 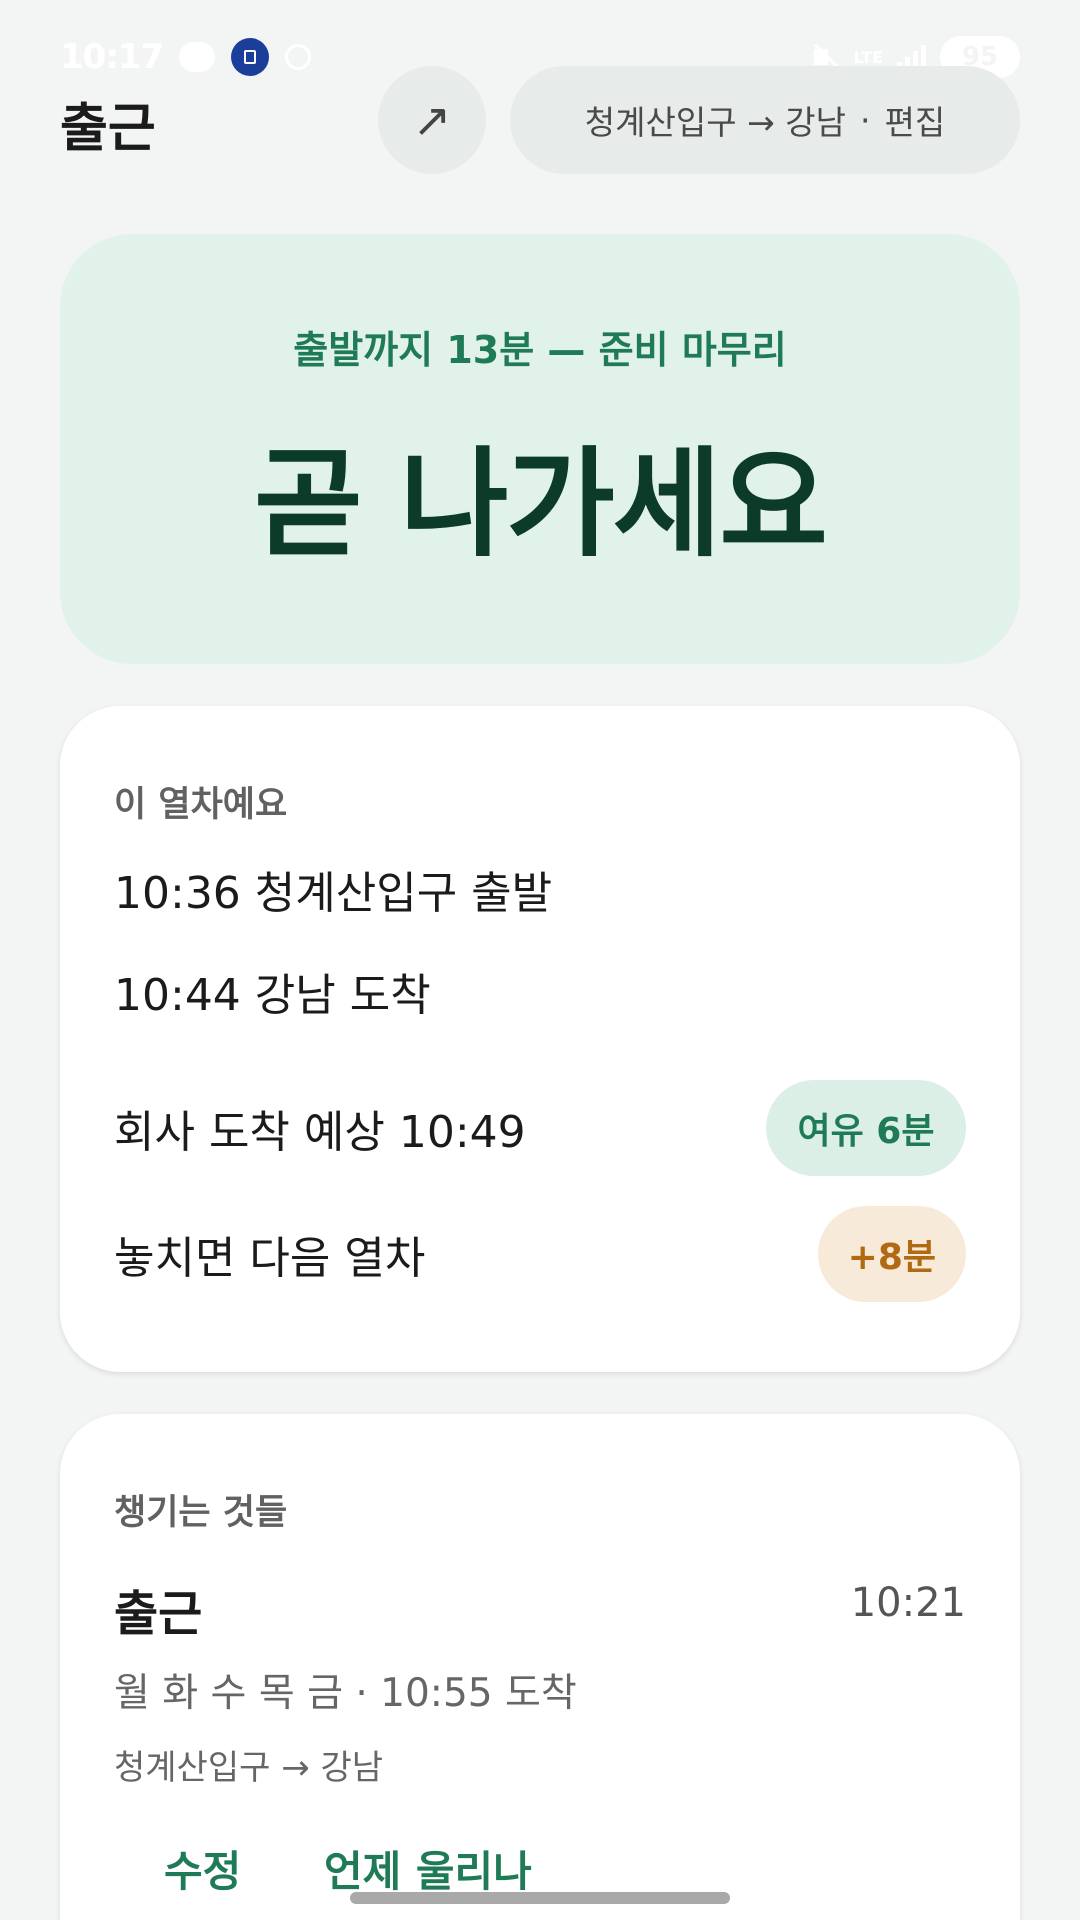 What do you see at coordinates (715, 122) in the screenshot?
I see `route-text: 청계산입구 → 강남` at bounding box center [715, 122].